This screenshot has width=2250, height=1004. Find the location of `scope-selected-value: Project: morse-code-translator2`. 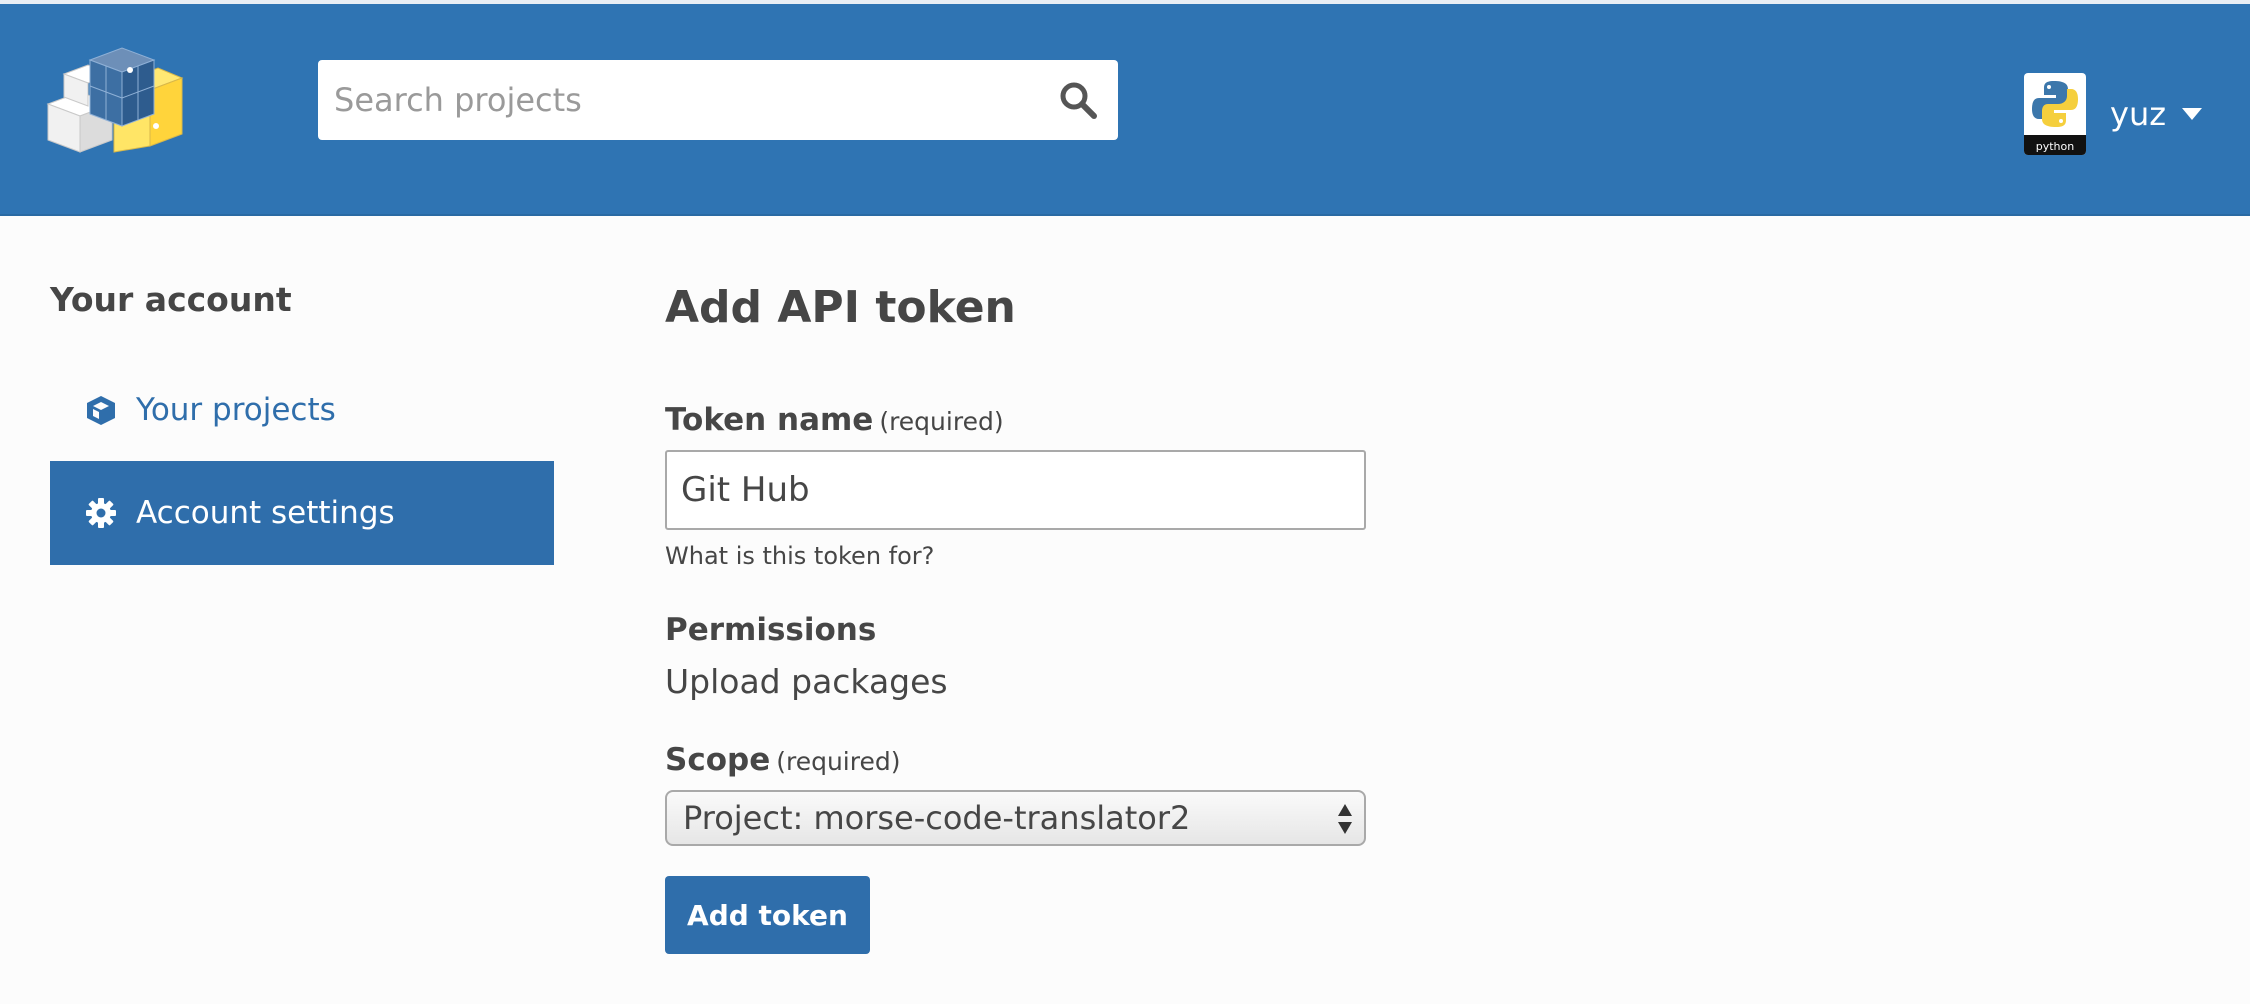

scope-selected-value: Project: morse-code-translator2 is located at coordinates (937, 818).